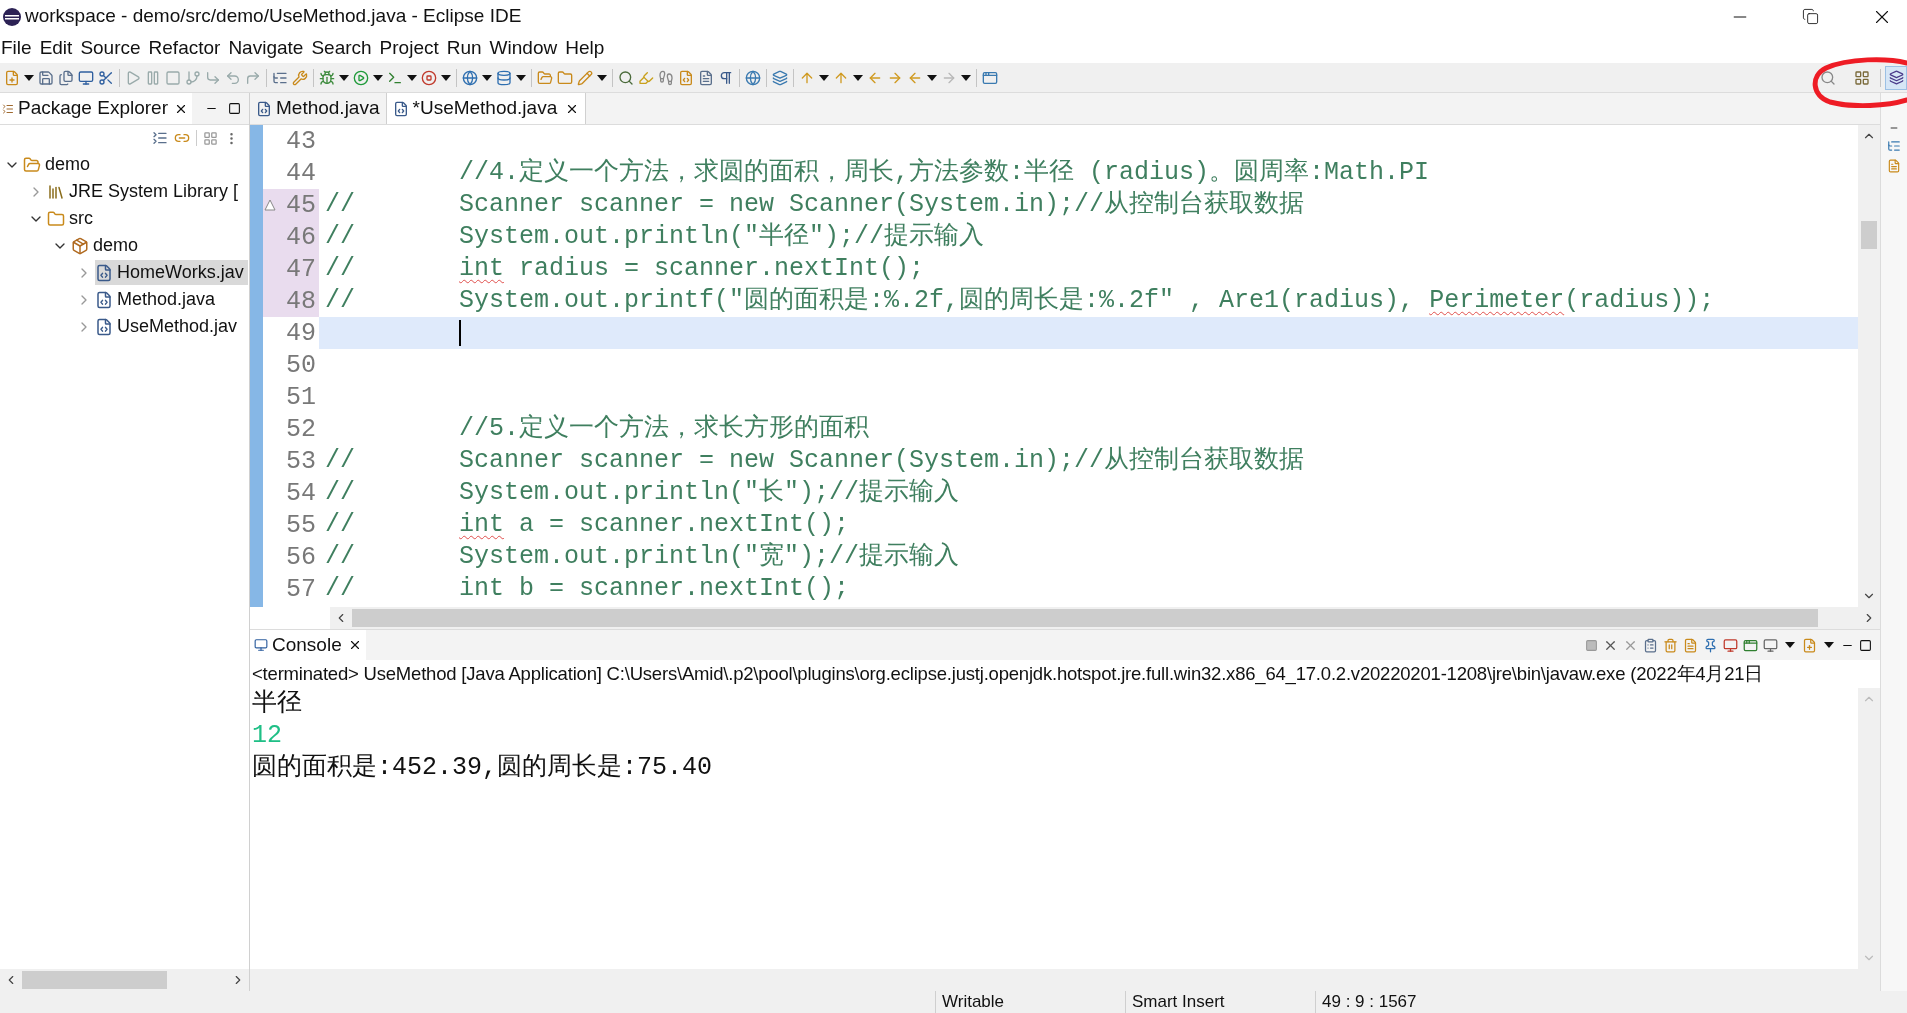  I want to click on stop-circle-icon, so click(429, 77).